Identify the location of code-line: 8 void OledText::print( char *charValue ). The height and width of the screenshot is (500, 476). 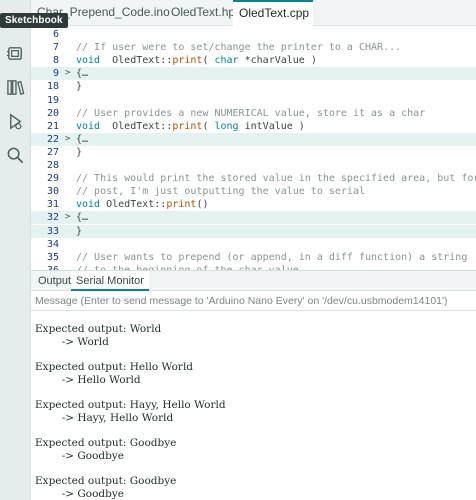
(253, 60).